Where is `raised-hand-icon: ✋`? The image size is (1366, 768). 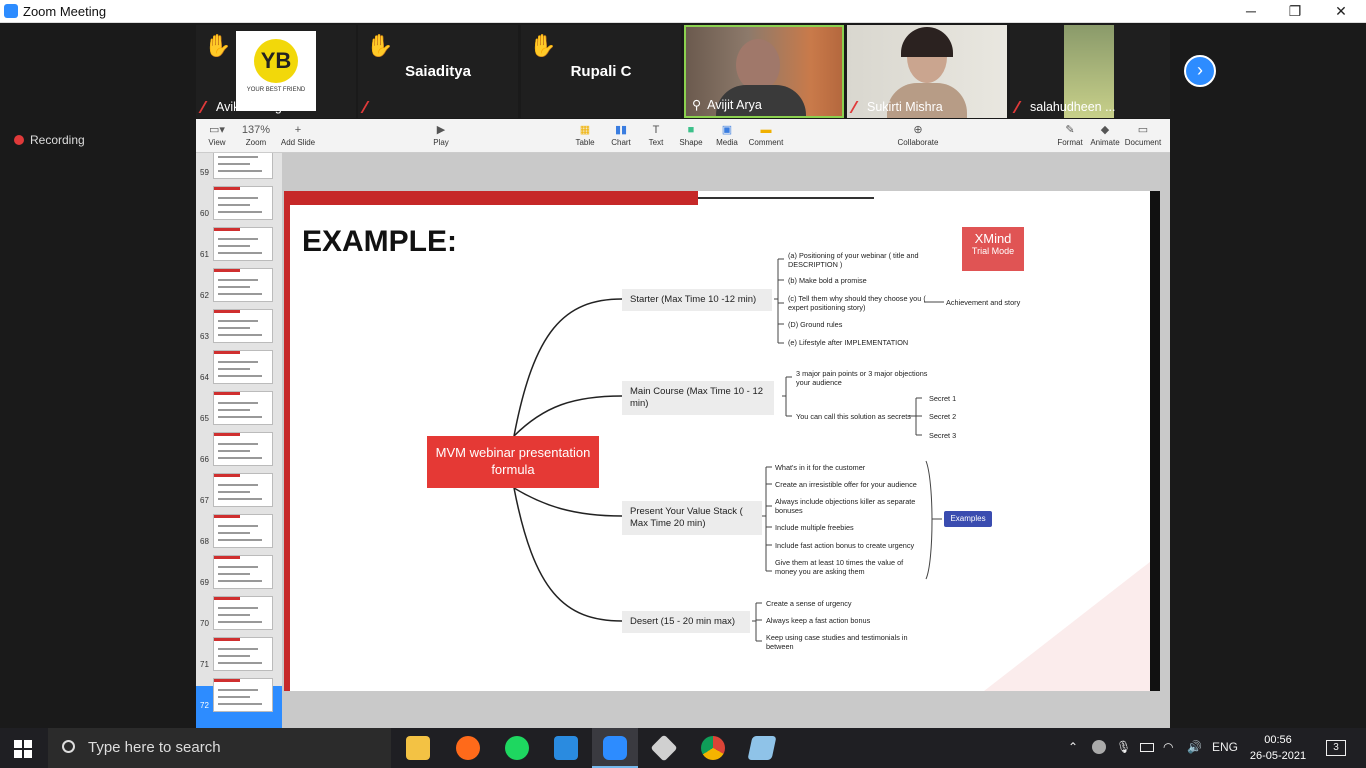
raised-hand-icon: ✋ is located at coordinates (543, 45).